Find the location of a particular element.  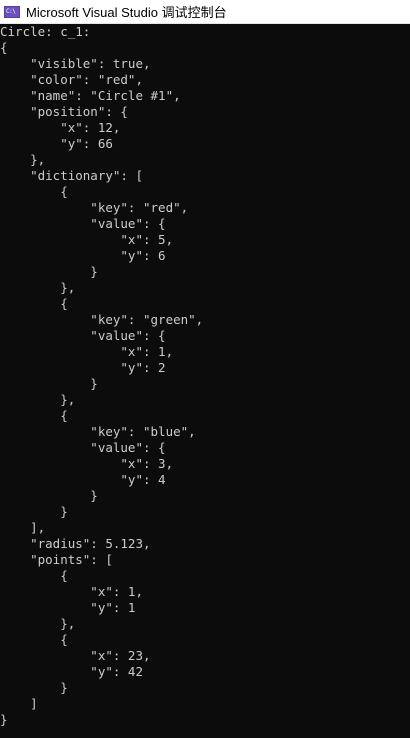

console-line: "x": 5, is located at coordinates (87, 239).